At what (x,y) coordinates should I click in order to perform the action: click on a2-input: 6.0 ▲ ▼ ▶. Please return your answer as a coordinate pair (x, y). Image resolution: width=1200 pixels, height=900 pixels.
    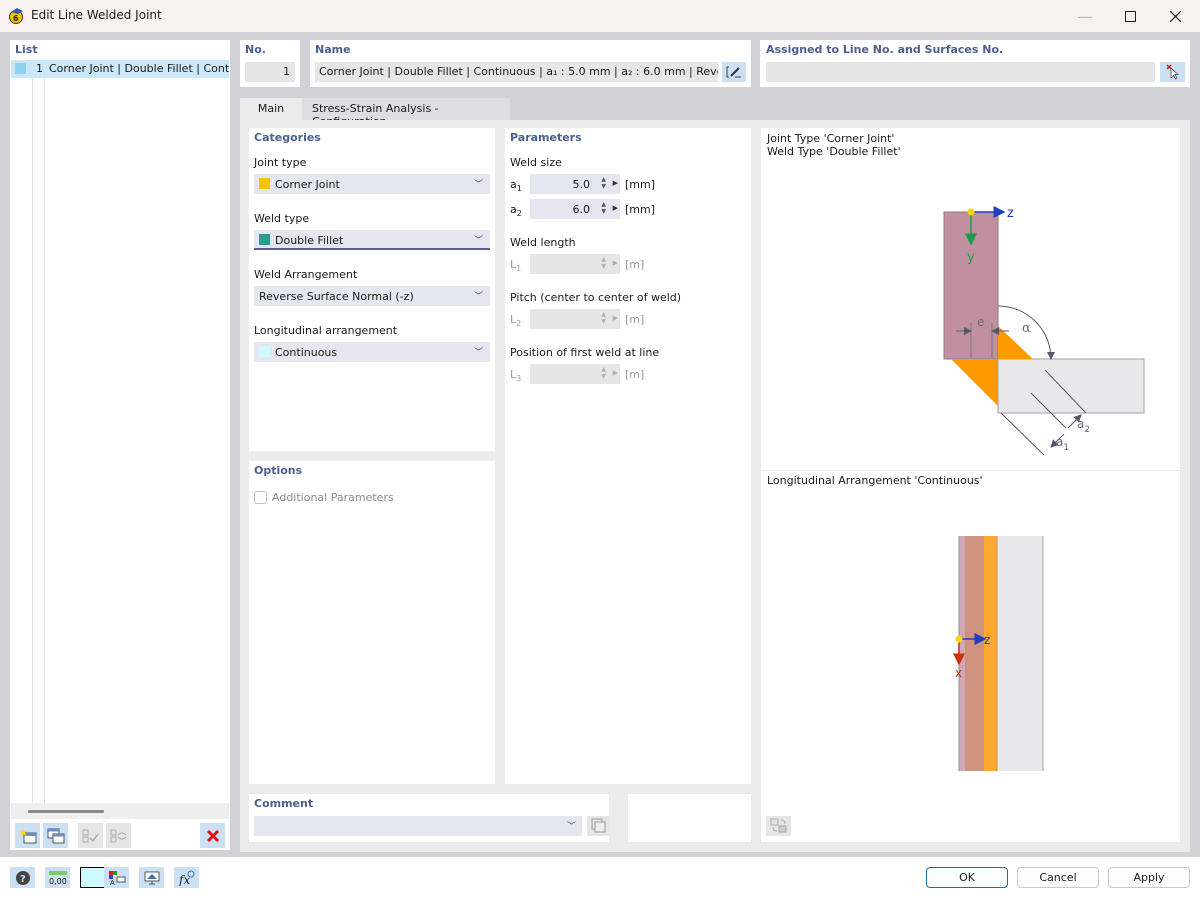
    Looking at the image, I should click on (575, 209).